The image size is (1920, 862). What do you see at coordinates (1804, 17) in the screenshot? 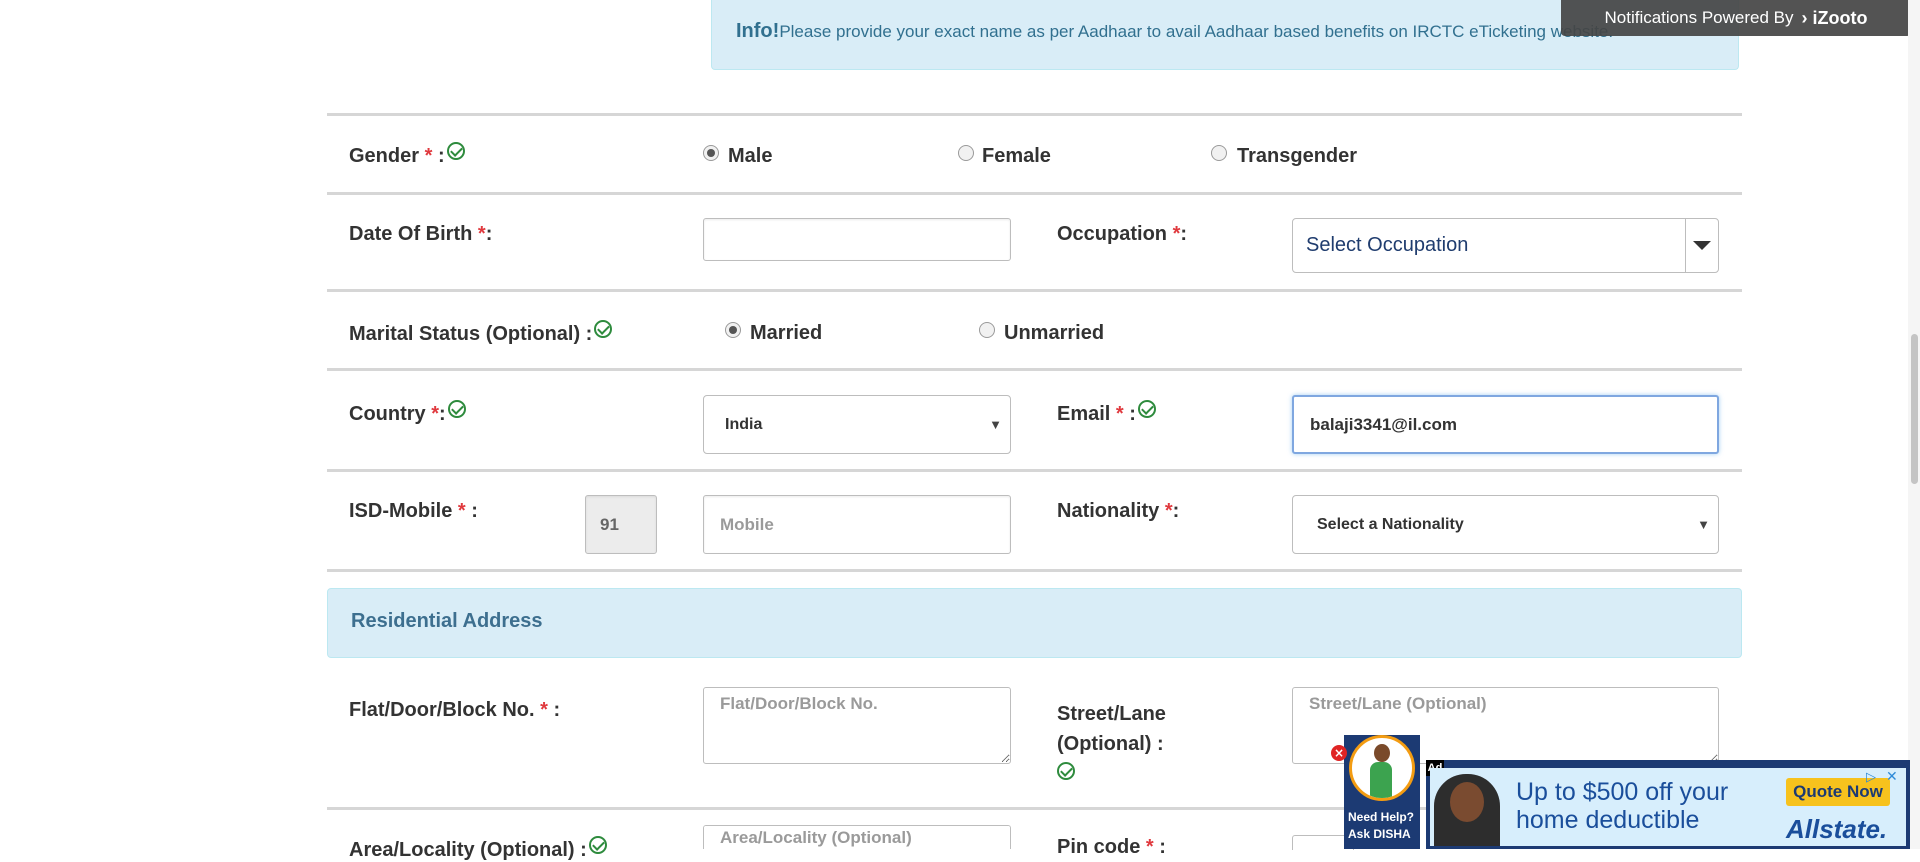
I see `chevron-right-icon: ›` at bounding box center [1804, 17].